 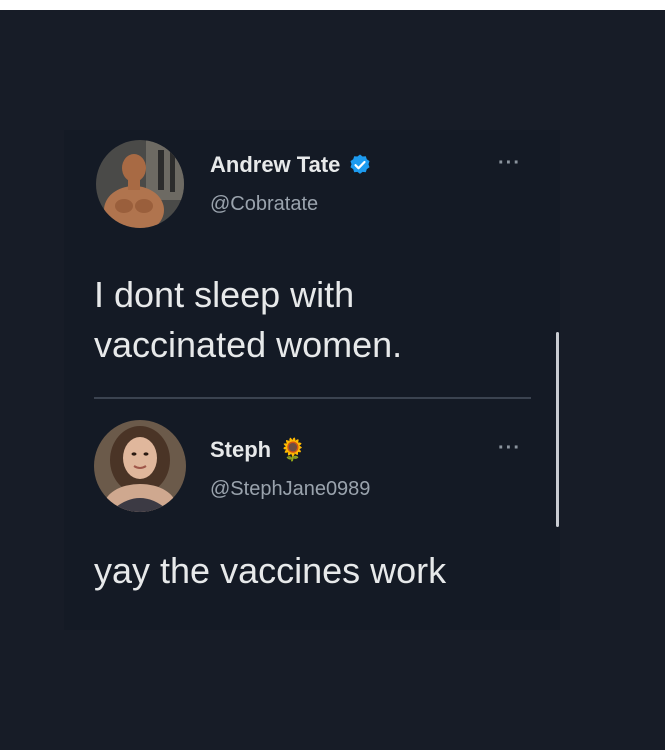 I want to click on reply-avatar, so click(x=140, y=466).